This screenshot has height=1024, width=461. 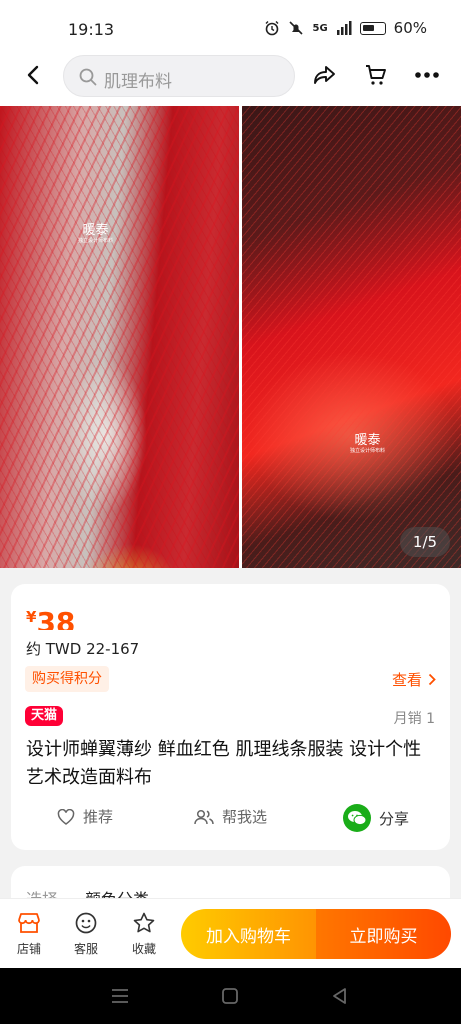 I want to click on share-arrow-icon, so click(x=324, y=75).